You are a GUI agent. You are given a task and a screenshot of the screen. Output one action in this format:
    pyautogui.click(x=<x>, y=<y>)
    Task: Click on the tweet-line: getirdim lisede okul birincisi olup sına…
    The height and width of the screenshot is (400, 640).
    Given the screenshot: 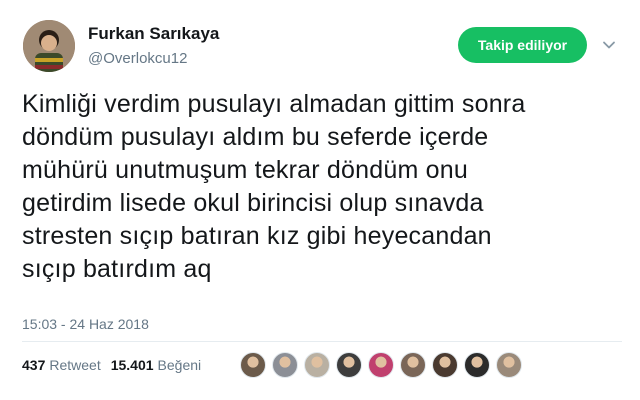 What is the action you would take?
    pyautogui.click(x=253, y=203)
    